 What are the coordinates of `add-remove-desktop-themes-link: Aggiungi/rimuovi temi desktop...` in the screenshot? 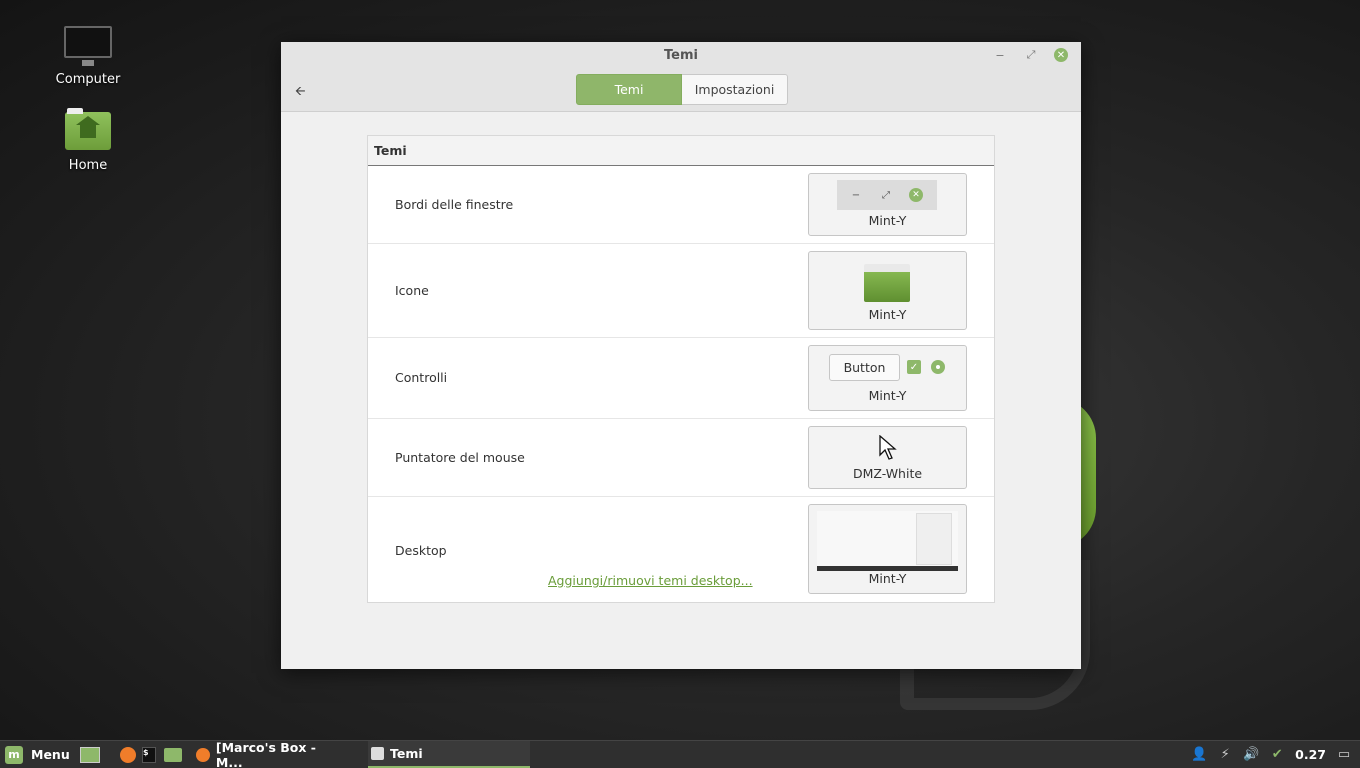 It's located at (650, 580).